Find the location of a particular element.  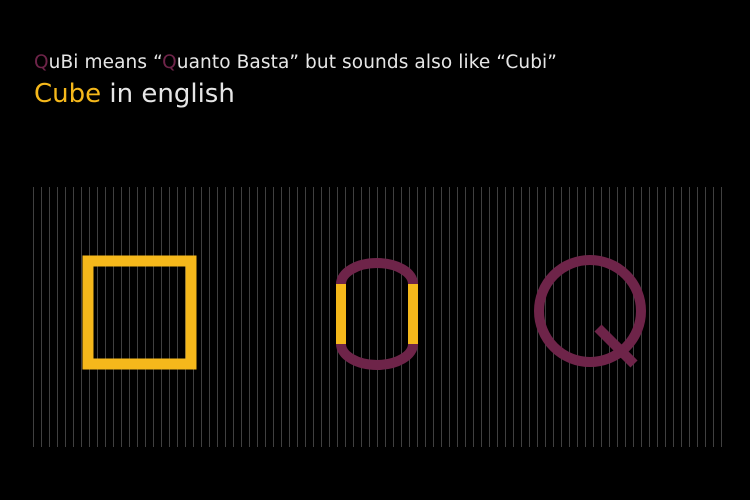

cube-highlight: Cube is located at coordinates (68, 94).